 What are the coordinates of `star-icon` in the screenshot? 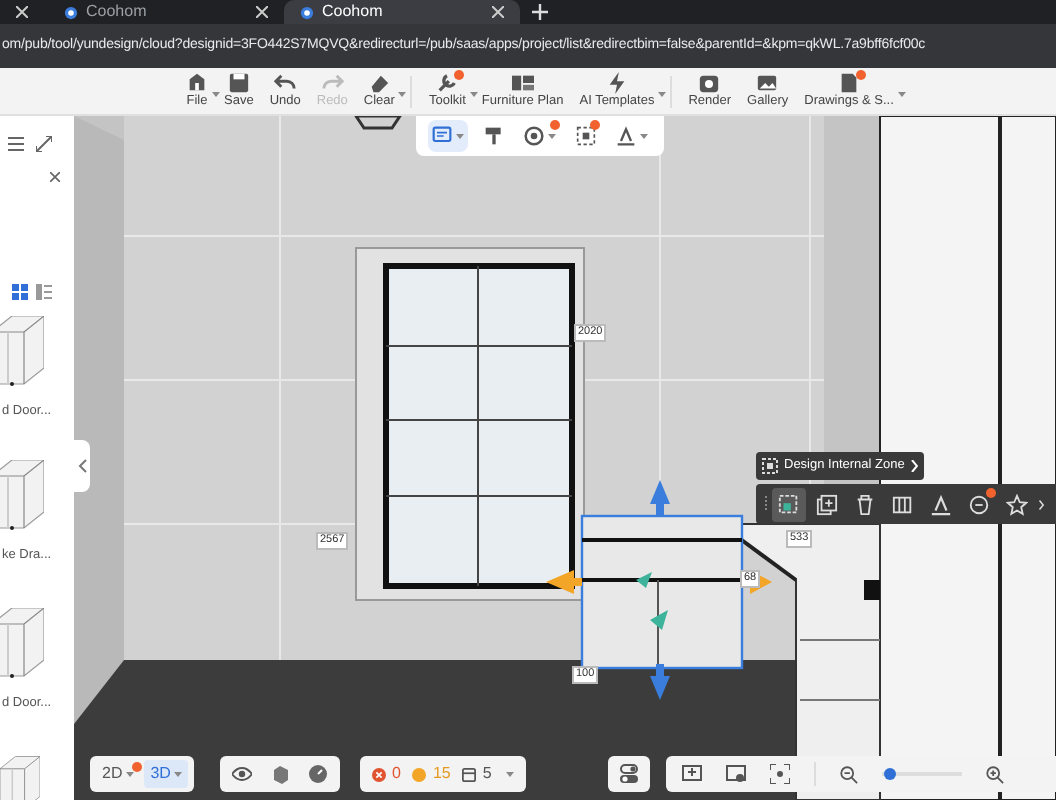 It's located at (1017, 504).